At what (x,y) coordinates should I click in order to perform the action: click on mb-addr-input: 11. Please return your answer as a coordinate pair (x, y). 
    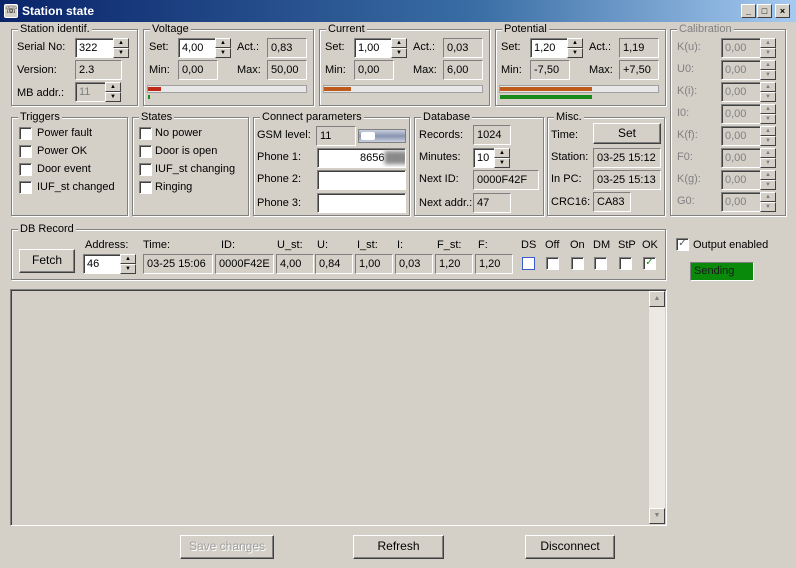
    Looking at the image, I should click on (90, 92).